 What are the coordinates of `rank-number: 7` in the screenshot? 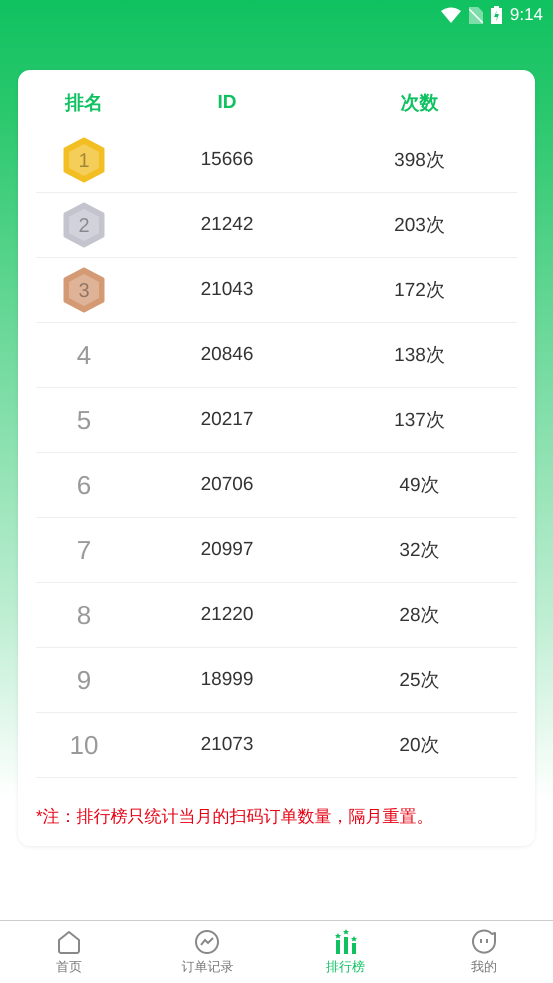 It's located at (84, 550).